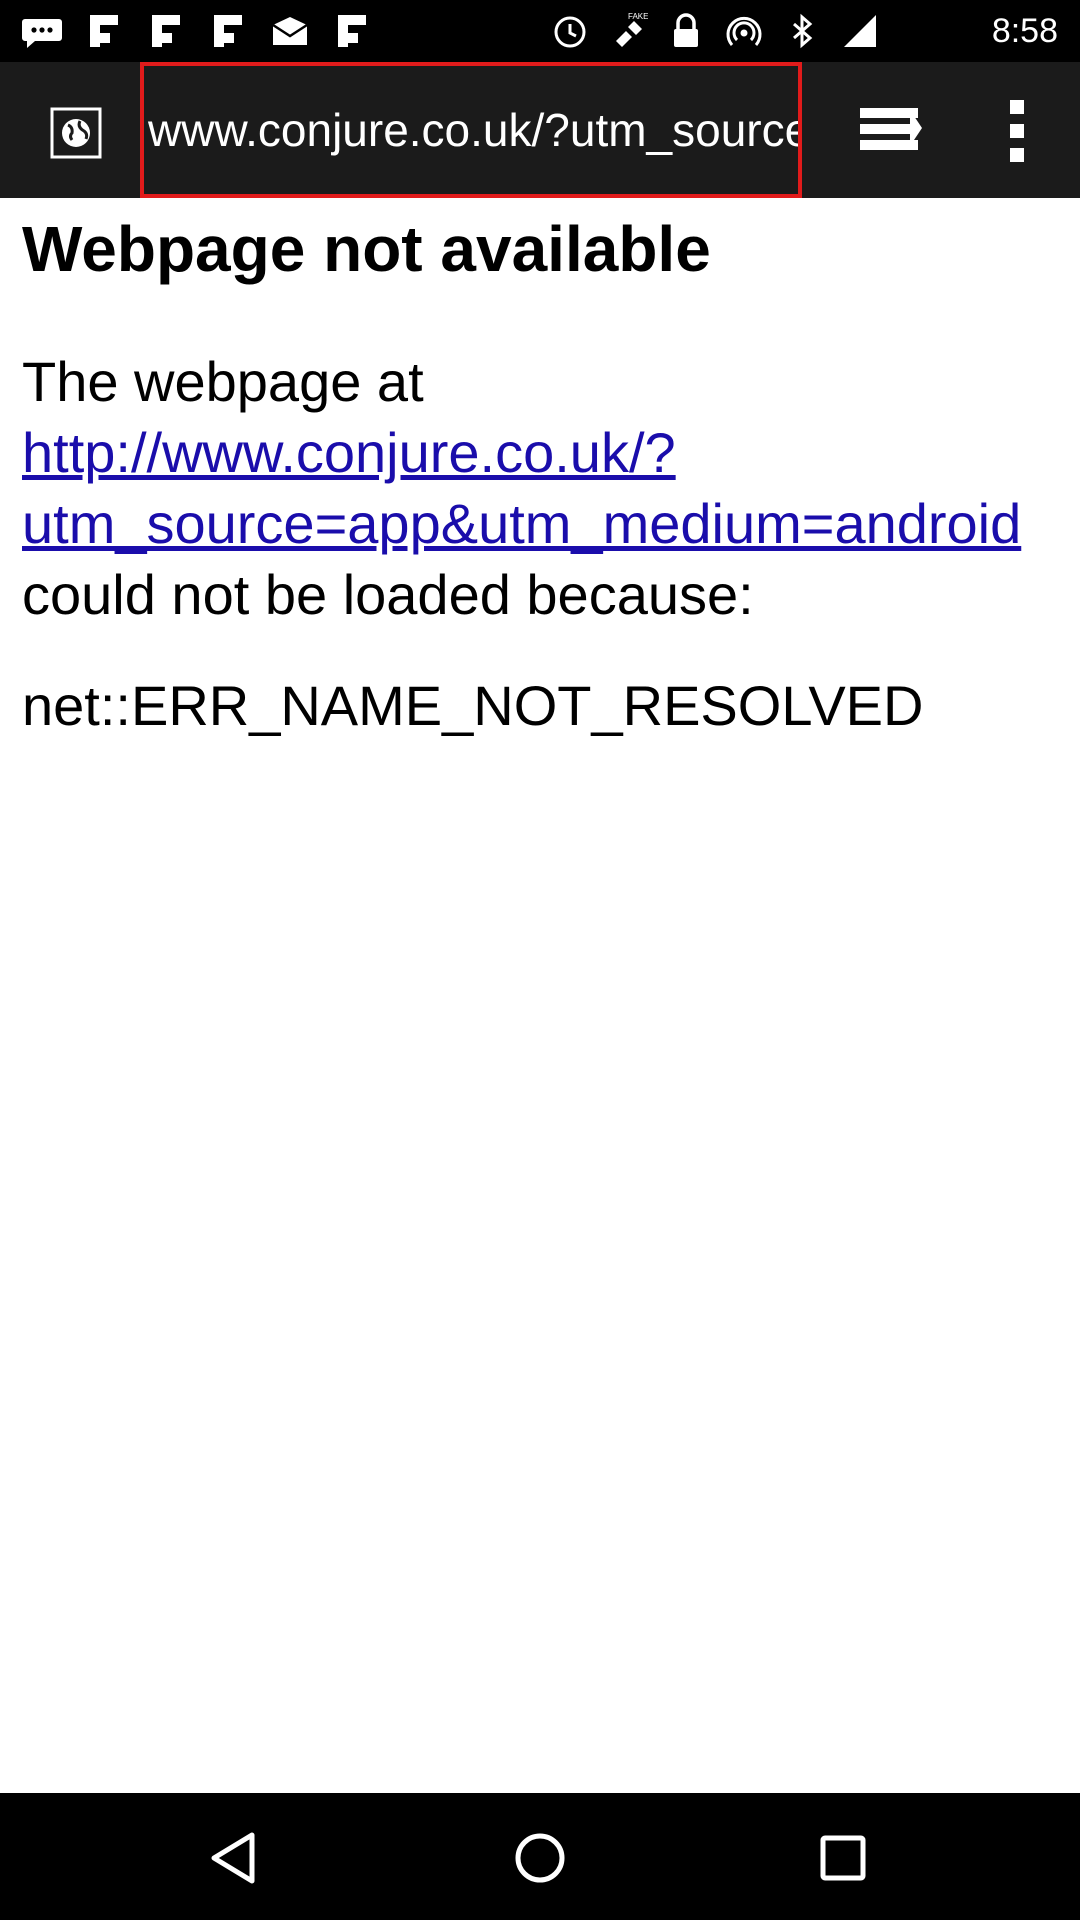 The image size is (1080, 1920). What do you see at coordinates (1017, 131) in the screenshot?
I see `overflow-menu-icon` at bounding box center [1017, 131].